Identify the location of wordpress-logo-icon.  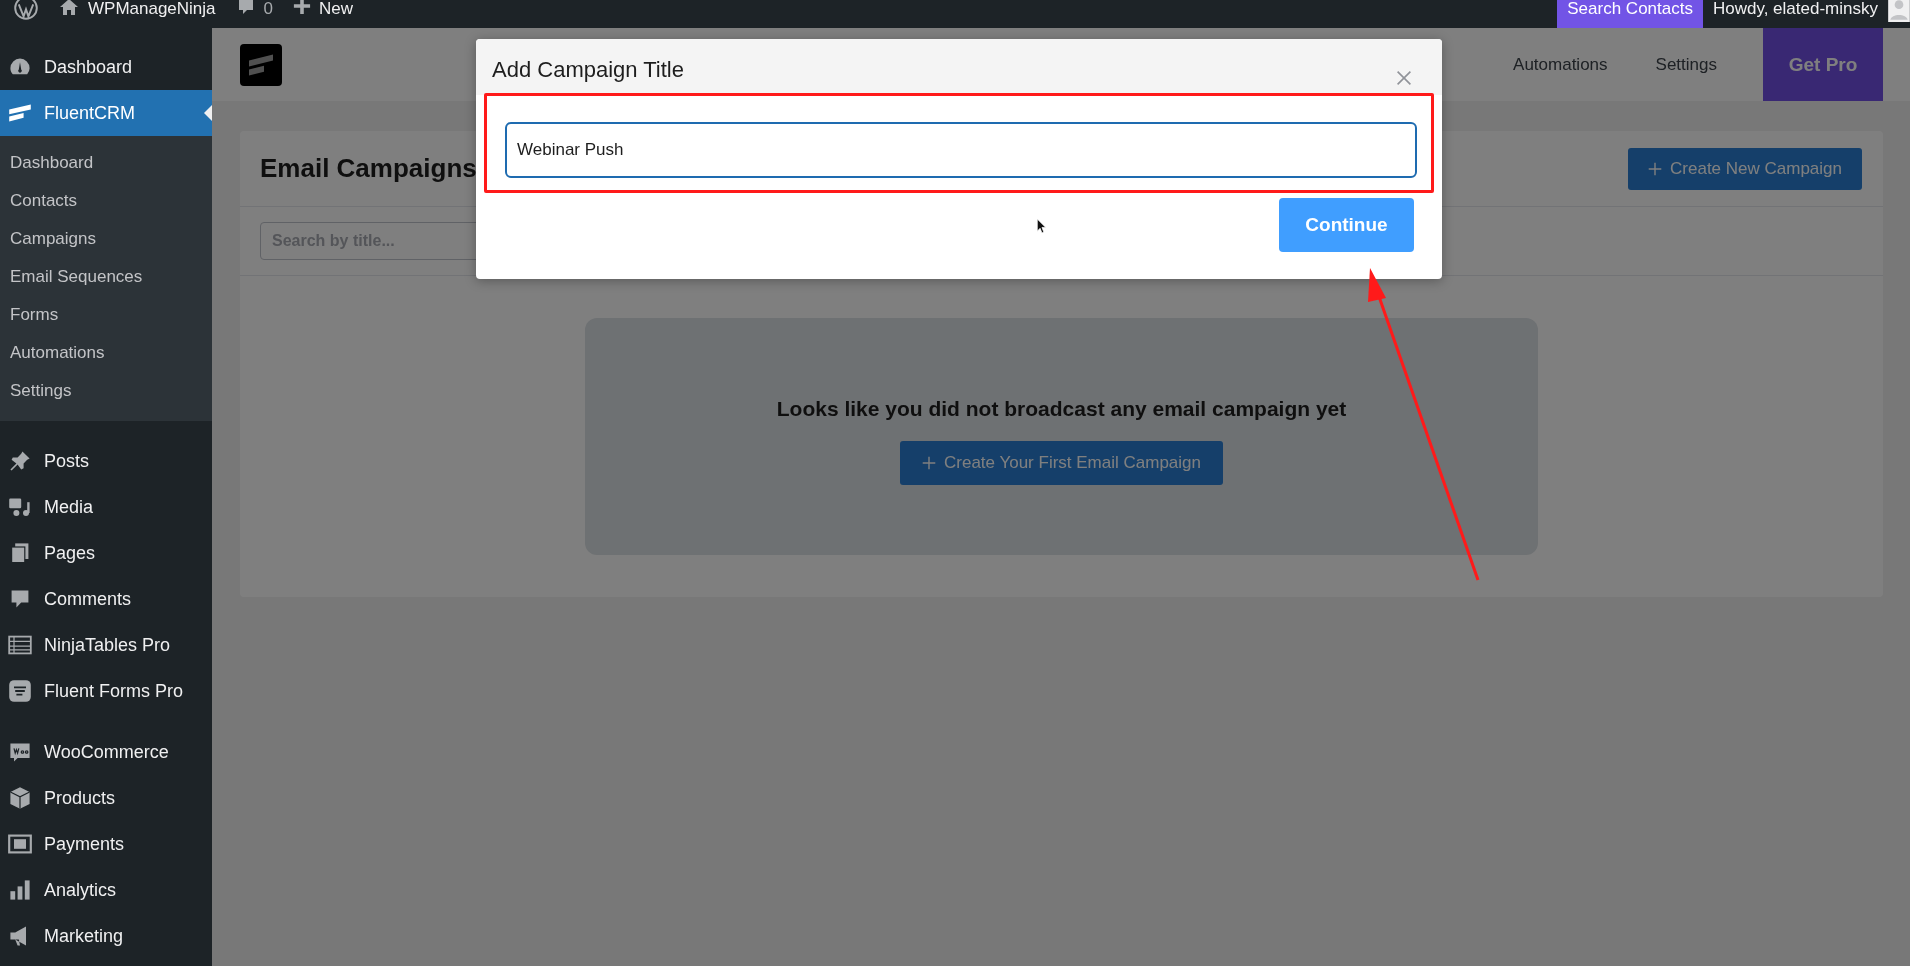
(26, 10).